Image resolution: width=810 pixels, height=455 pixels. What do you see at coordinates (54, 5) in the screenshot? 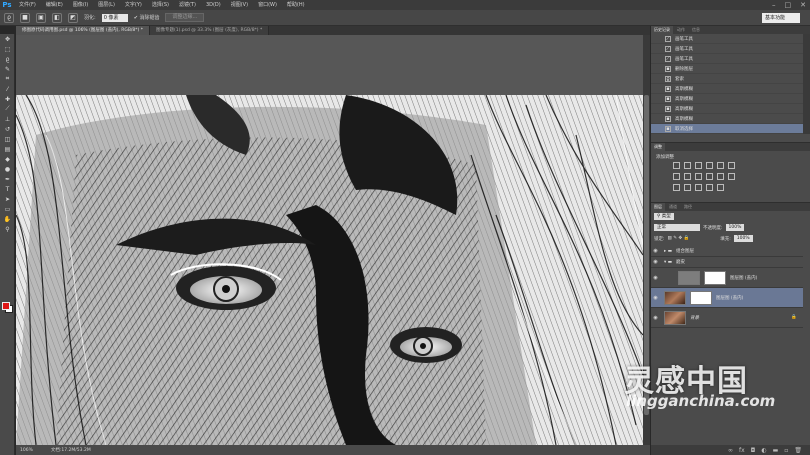
I see `menu-edit: 编辑(E)` at bounding box center [54, 5].